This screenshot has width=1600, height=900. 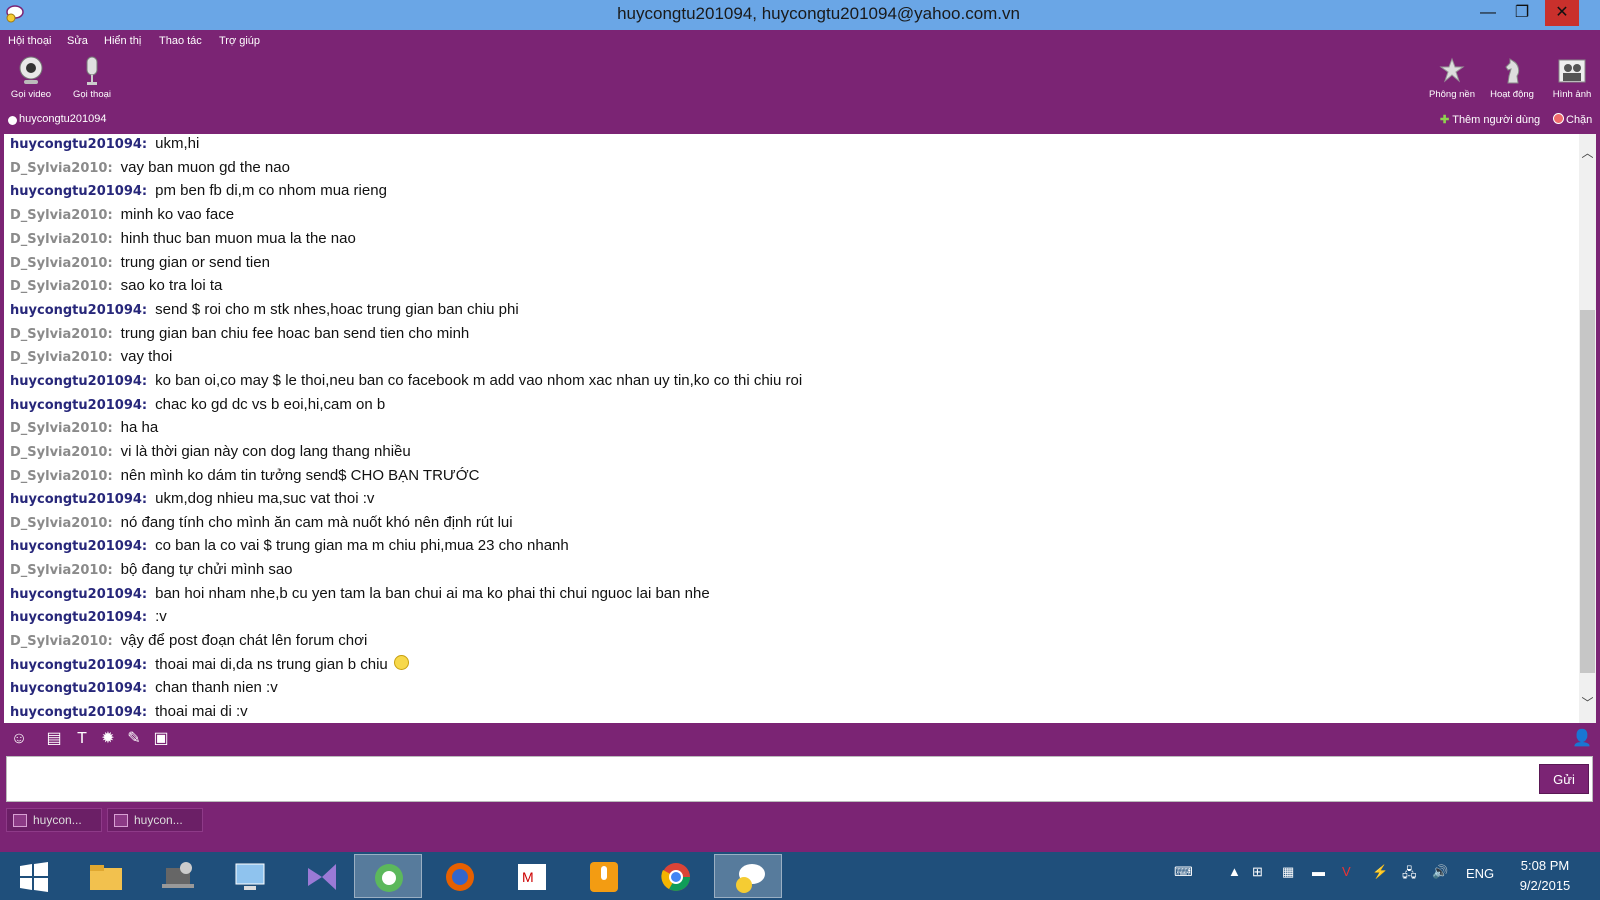 I want to click on message-text: vay ban muon gd the nao, so click(x=205, y=167).